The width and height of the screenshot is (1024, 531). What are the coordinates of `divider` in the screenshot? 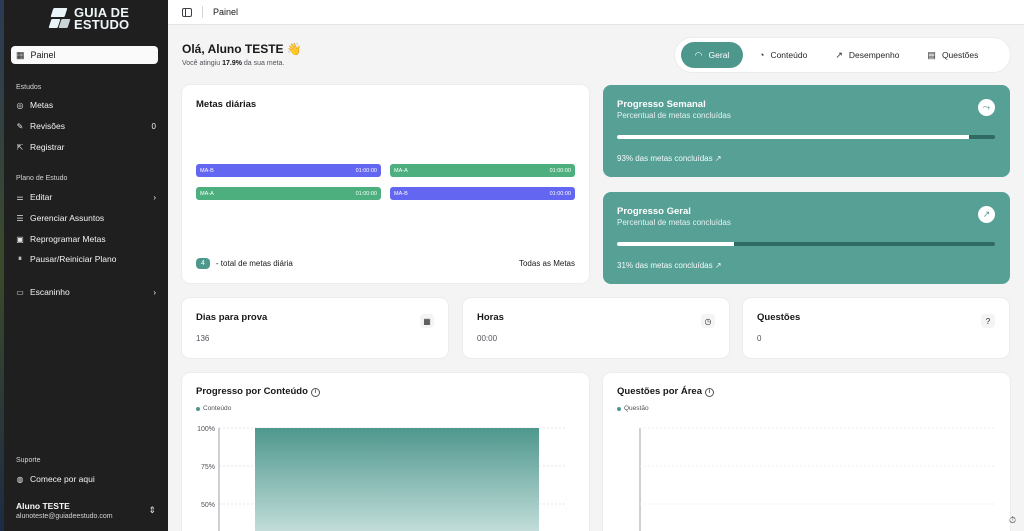 It's located at (202, 12).